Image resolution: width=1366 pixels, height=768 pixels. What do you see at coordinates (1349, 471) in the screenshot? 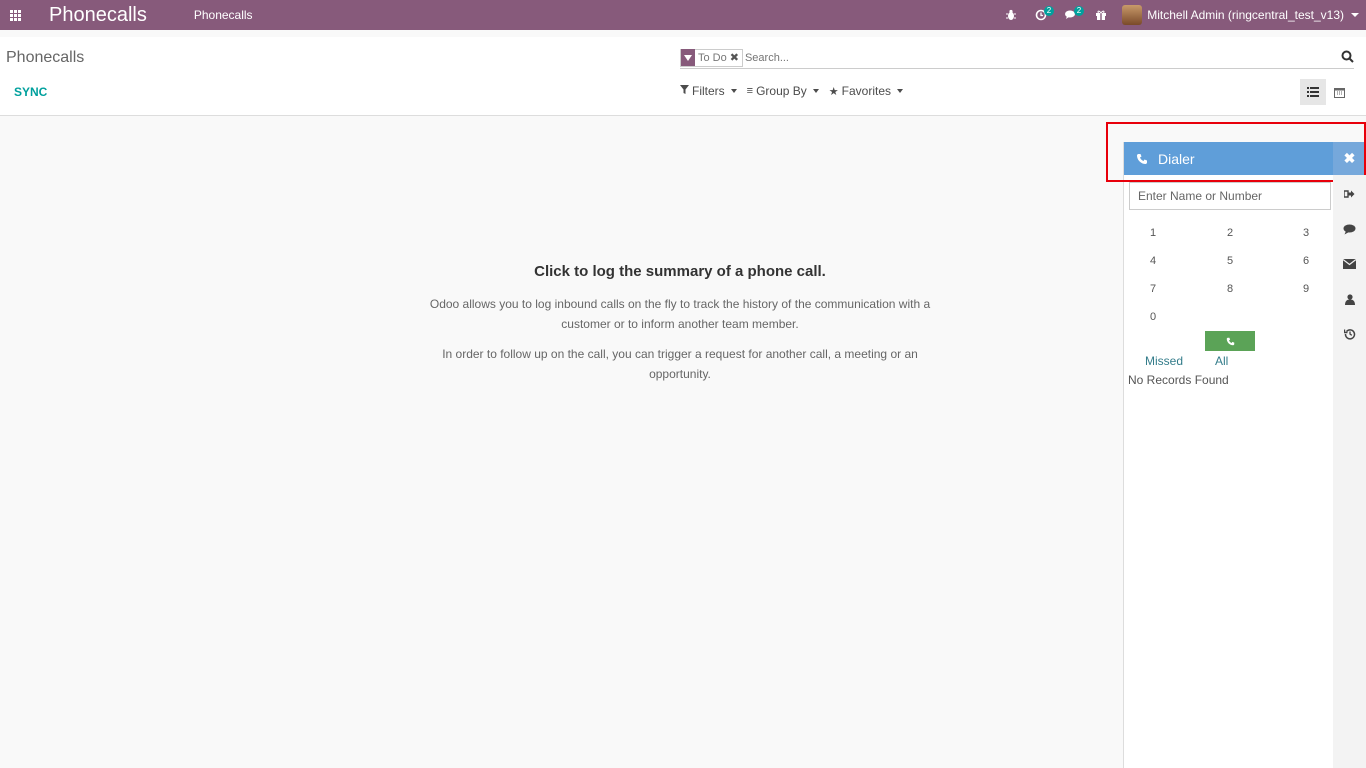
I see `dialer-side-rail` at bounding box center [1349, 471].